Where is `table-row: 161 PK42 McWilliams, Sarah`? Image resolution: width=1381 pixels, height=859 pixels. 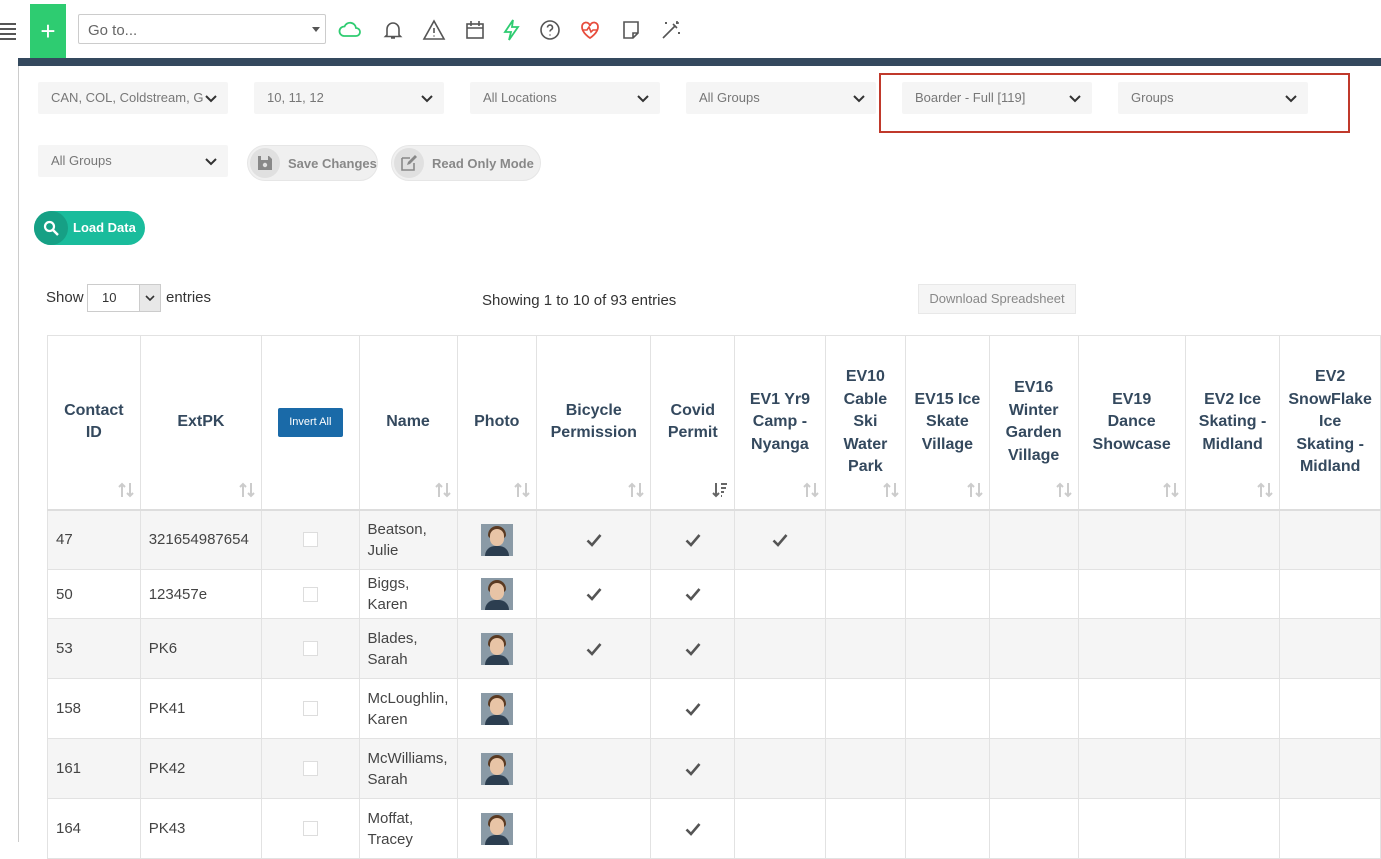
table-row: 161 PK42 McWilliams, Sarah is located at coordinates (714, 768).